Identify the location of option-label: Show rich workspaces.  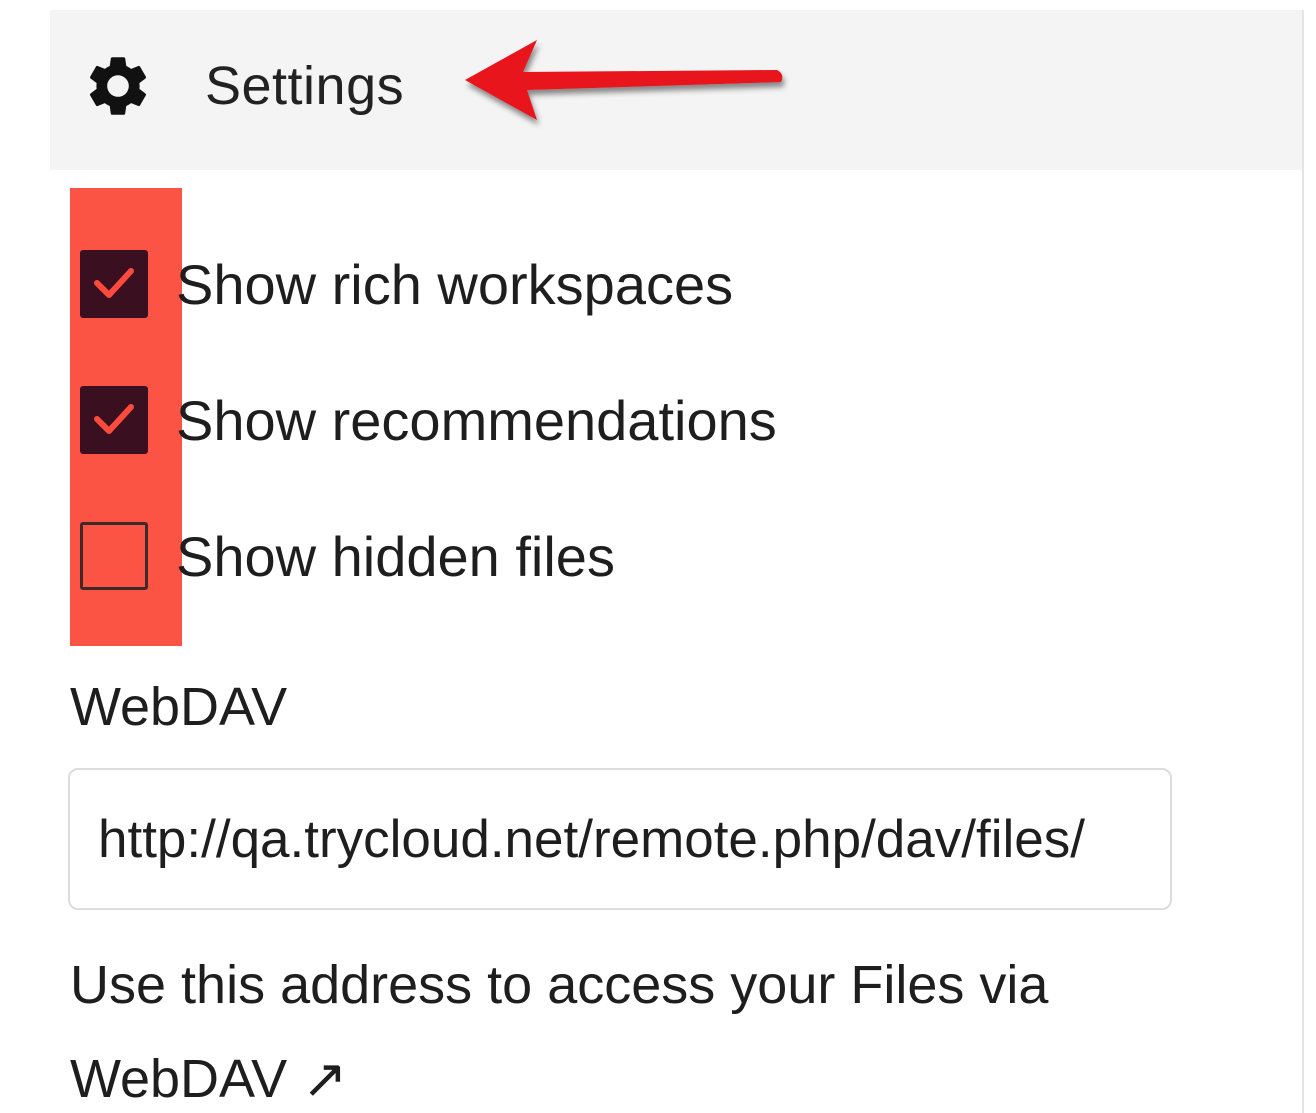
(454, 285).